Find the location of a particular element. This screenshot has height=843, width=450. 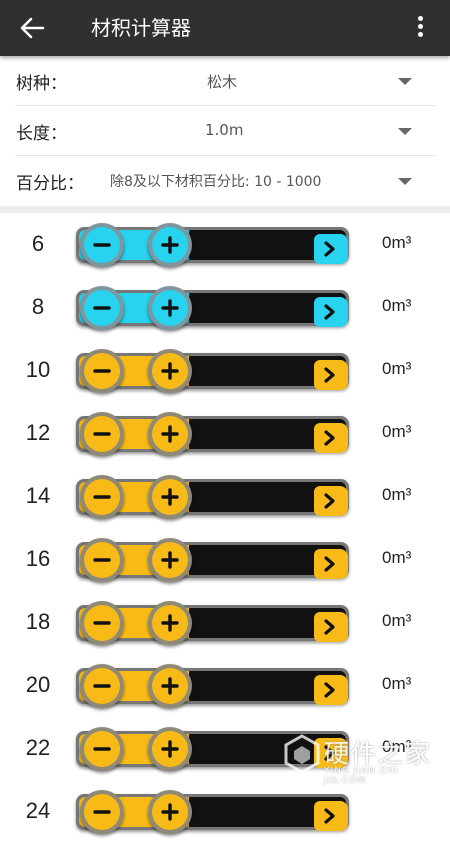

percent-selector: 百分比： 除8及以下材积百分比: 10 - 1000 is located at coordinates (225, 181).